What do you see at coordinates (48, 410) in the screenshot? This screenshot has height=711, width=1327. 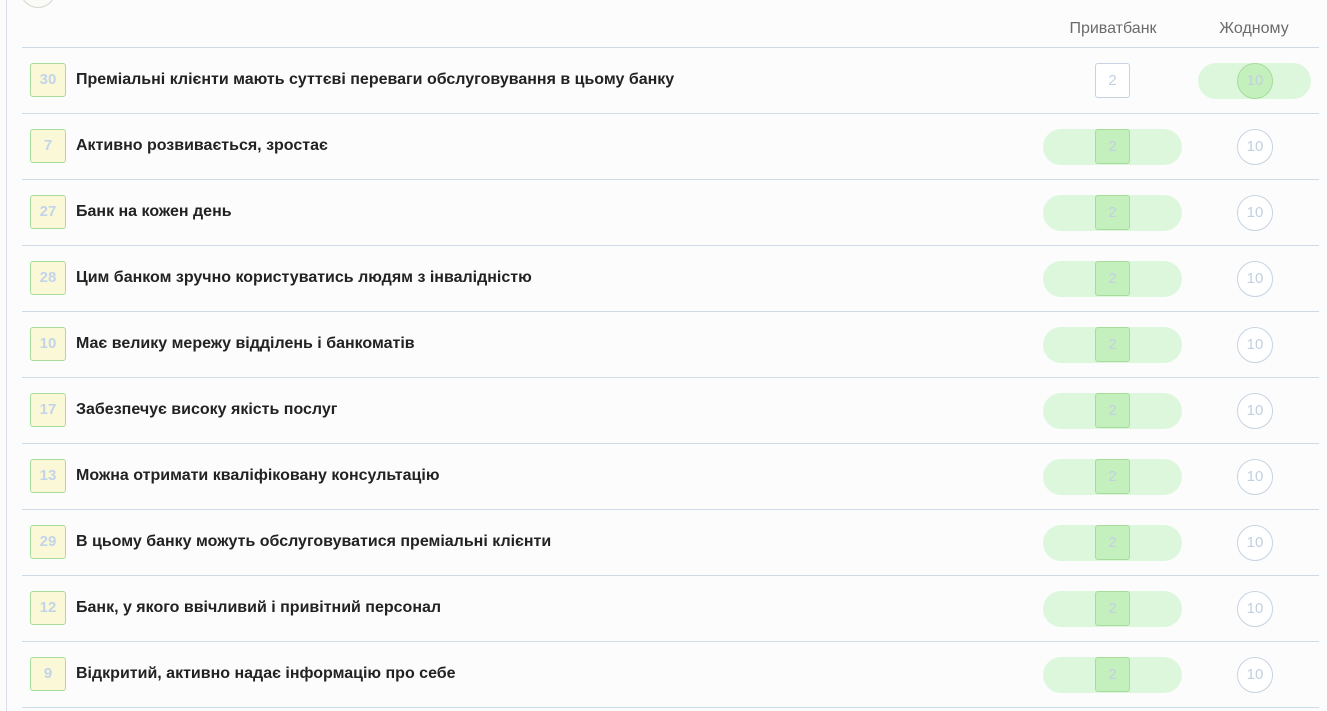 I see `statement-number-badge: 17` at bounding box center [48, 410].